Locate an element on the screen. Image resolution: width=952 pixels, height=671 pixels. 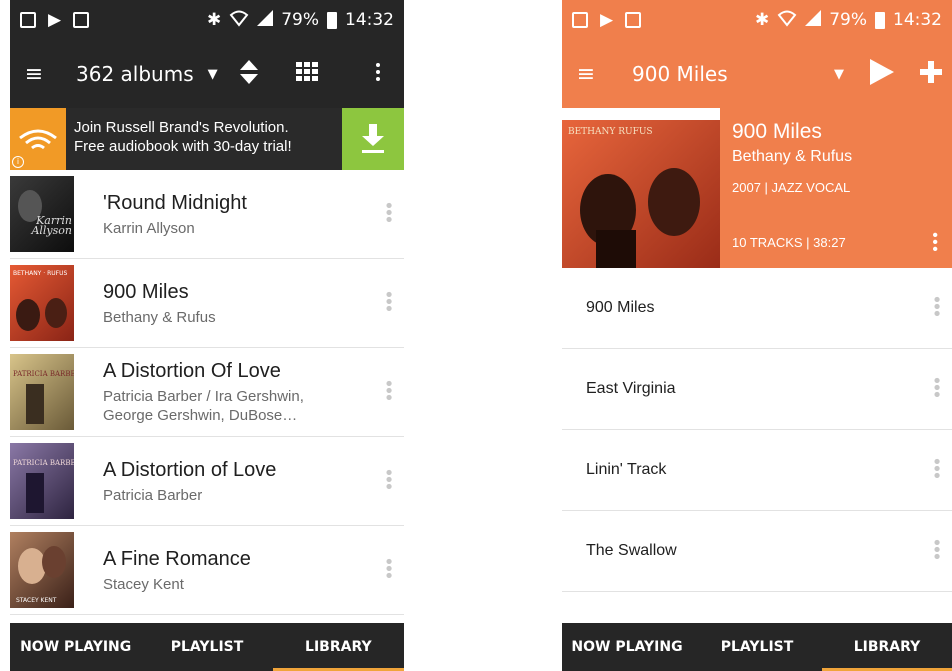
grid-view-icon is located at coordinates (306, 74).